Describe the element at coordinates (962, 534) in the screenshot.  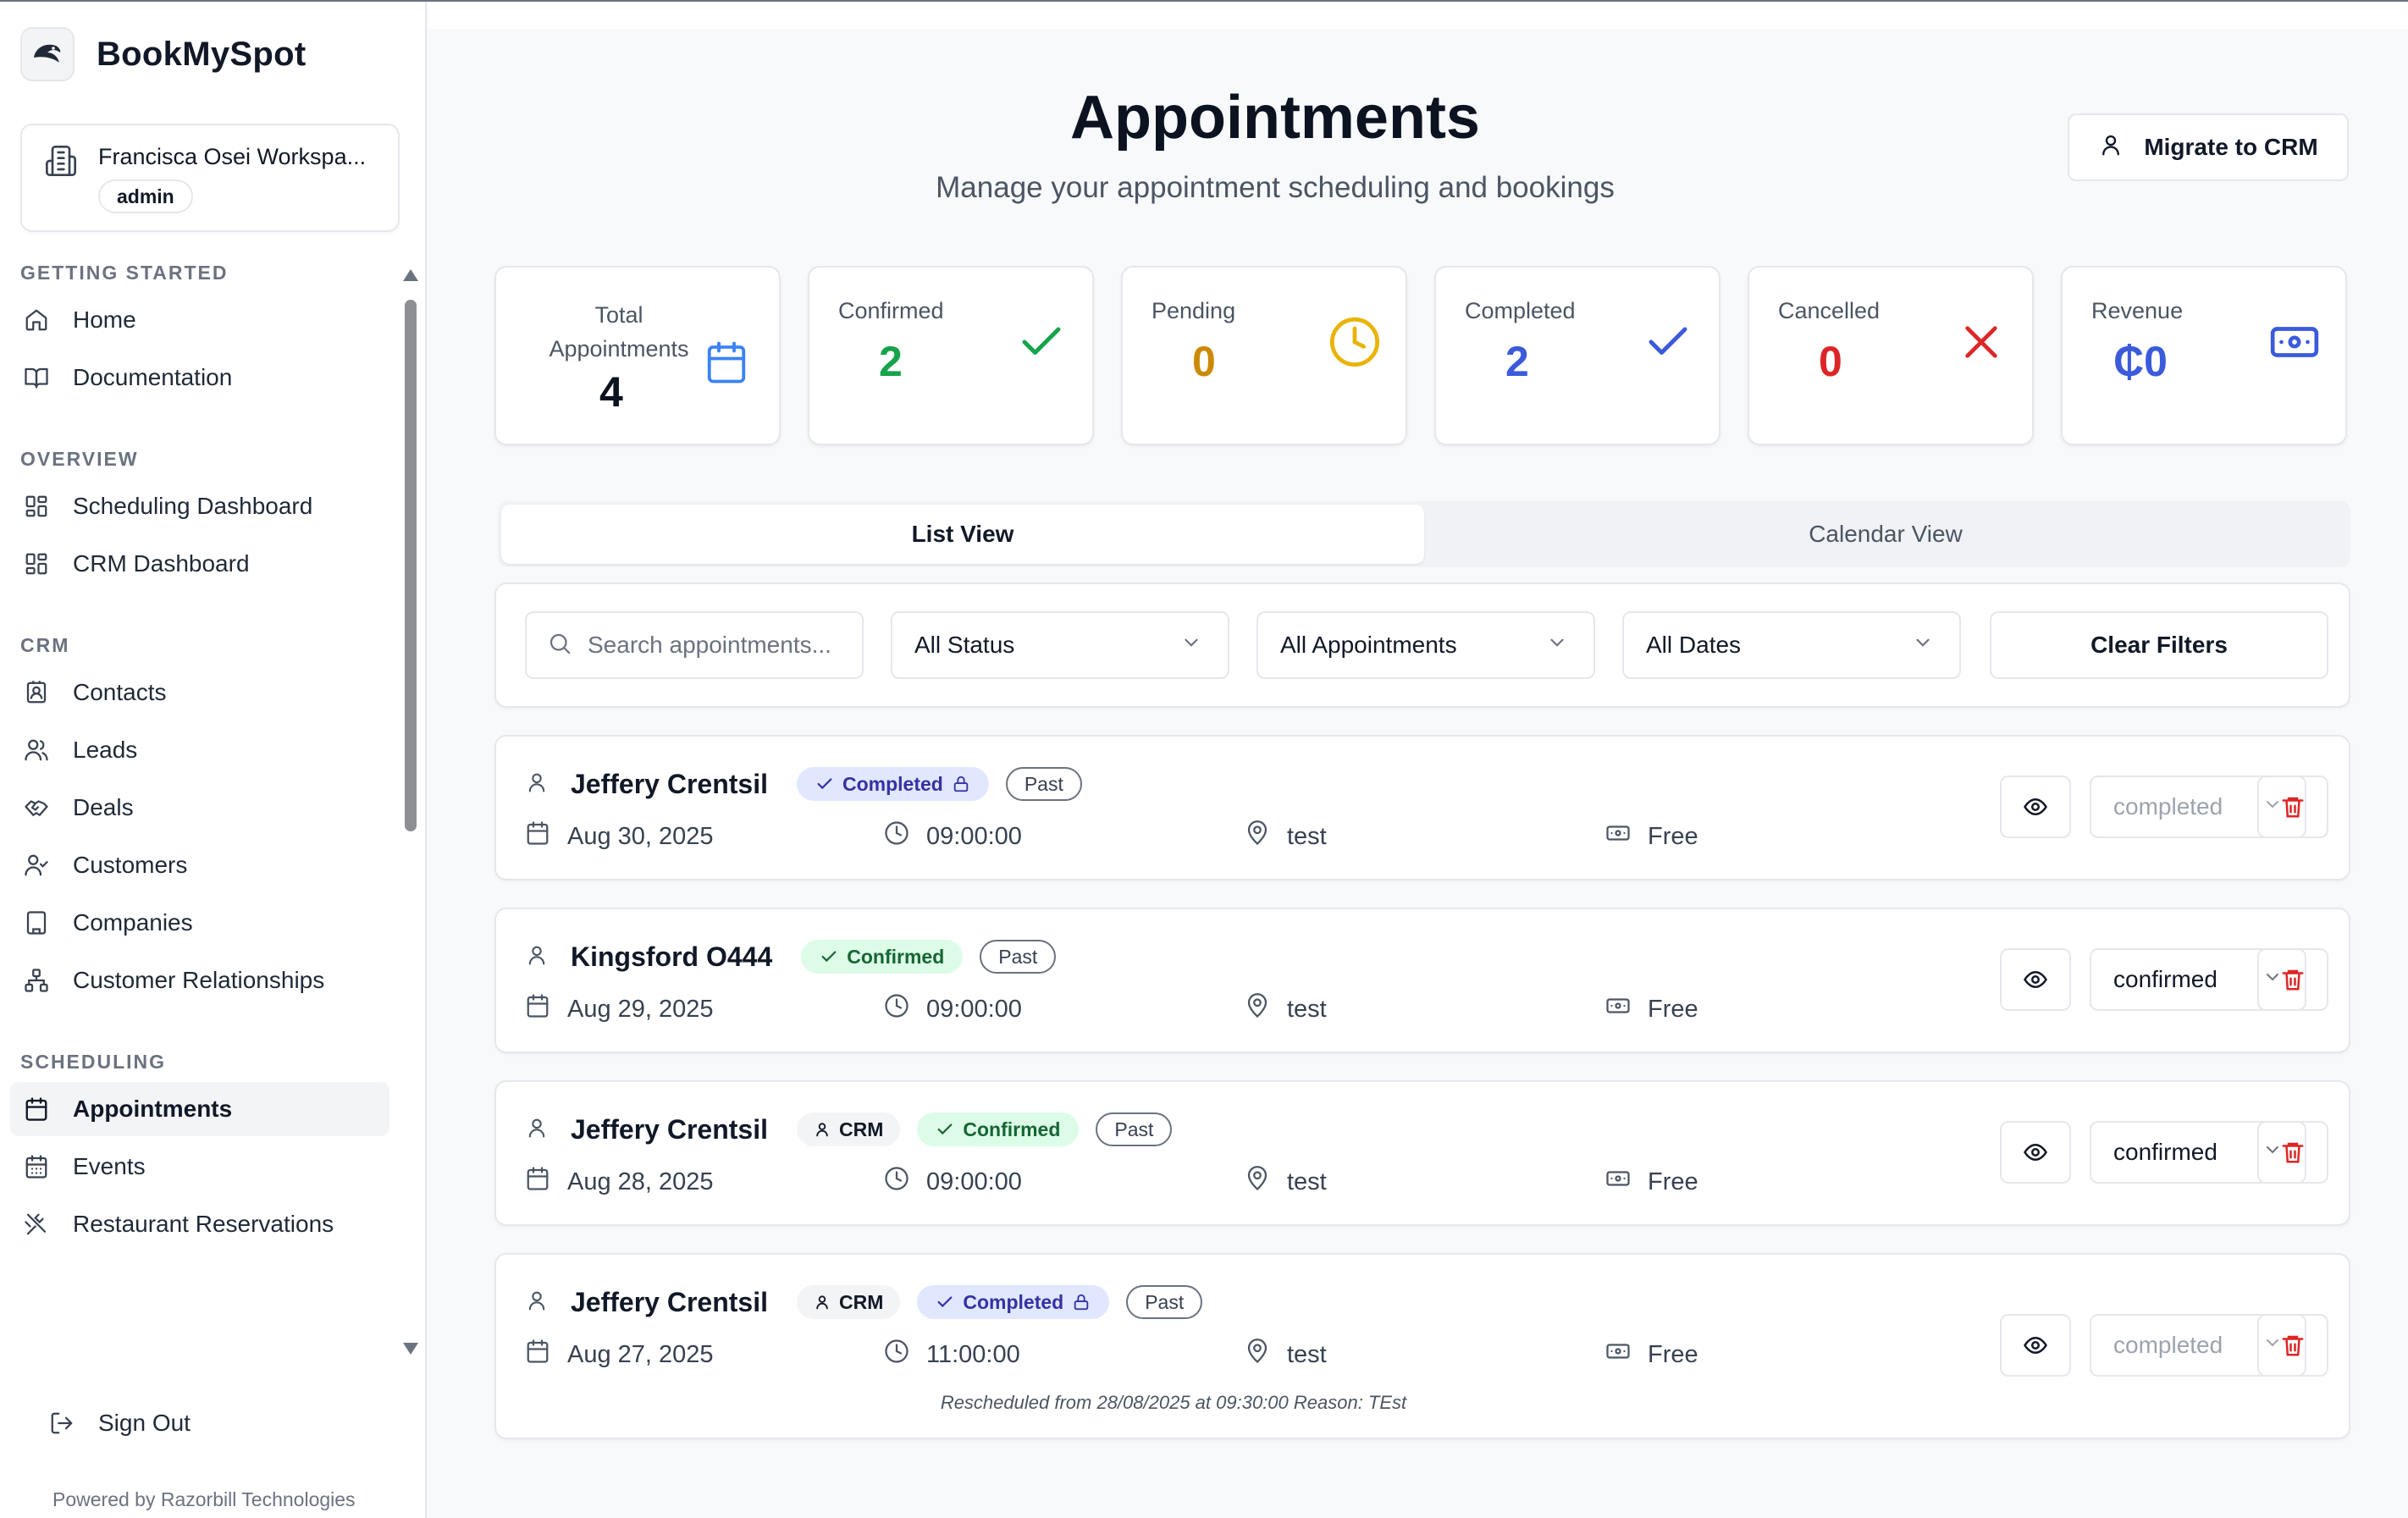
I see `tab-list-view: List View` at that location.